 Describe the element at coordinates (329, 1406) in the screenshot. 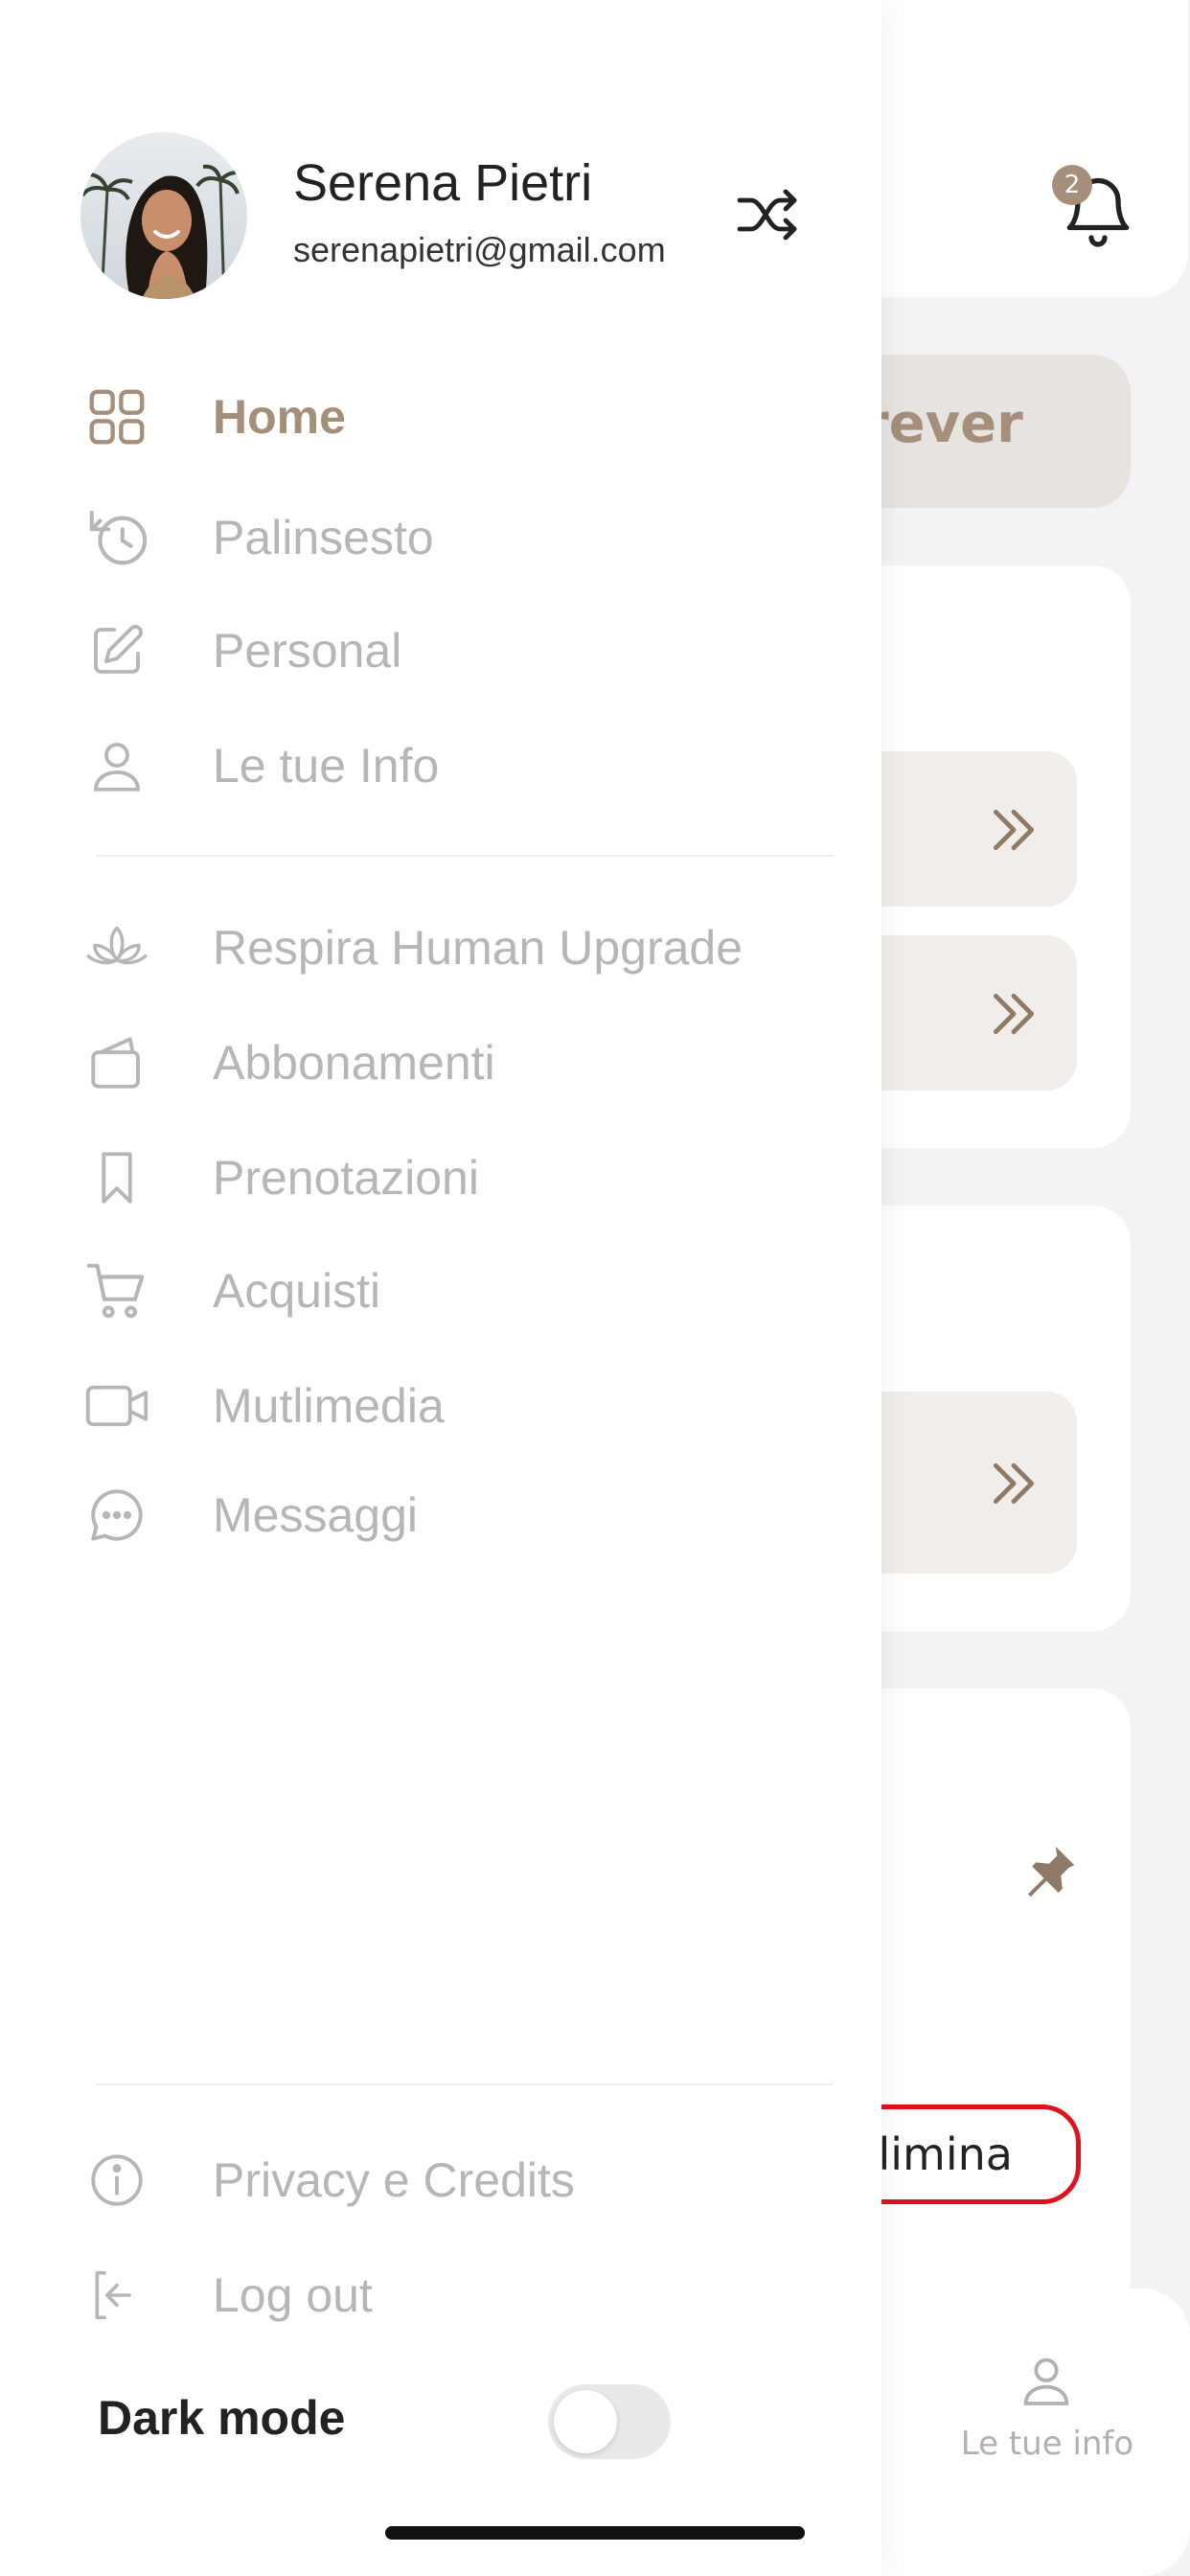

I see `nav-label: Mutlimedia` at that location.